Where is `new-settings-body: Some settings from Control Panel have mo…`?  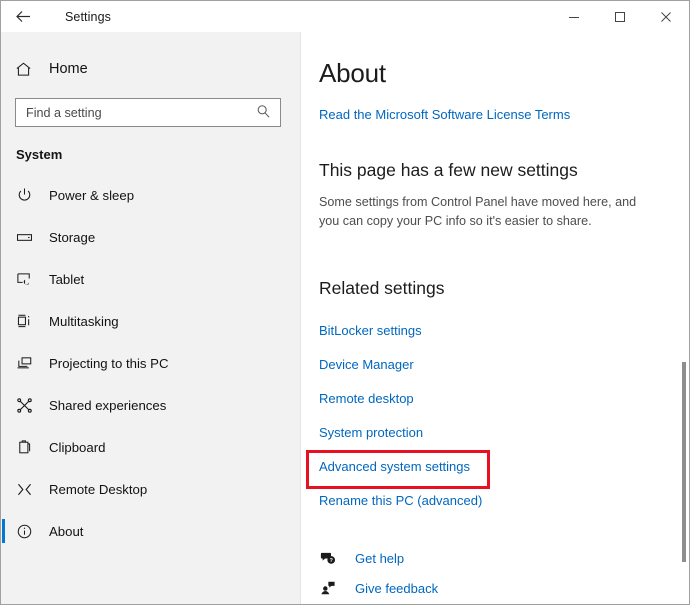 new-settings-body: Some settings from Control Panel have mo… is located at coordinates (478, 211).